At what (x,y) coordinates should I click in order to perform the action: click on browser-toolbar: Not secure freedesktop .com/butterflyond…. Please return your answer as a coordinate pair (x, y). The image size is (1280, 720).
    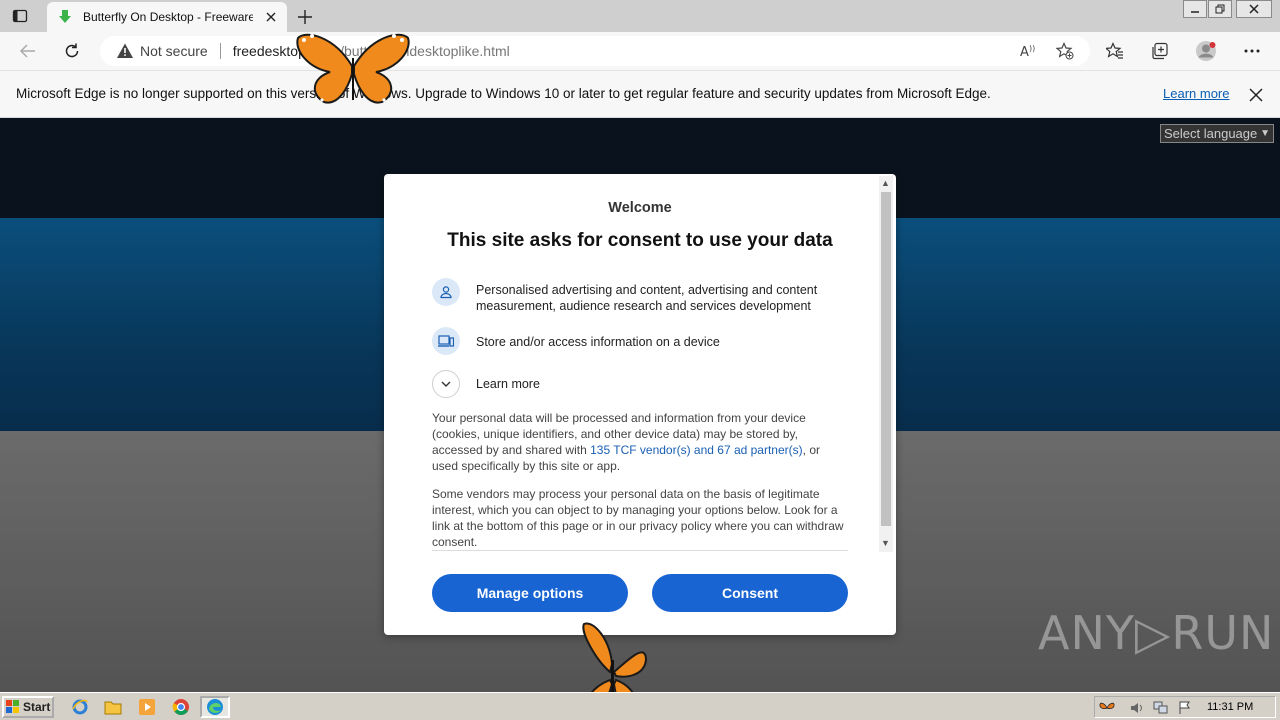
    Looking at the image, I should click on (640, 51).